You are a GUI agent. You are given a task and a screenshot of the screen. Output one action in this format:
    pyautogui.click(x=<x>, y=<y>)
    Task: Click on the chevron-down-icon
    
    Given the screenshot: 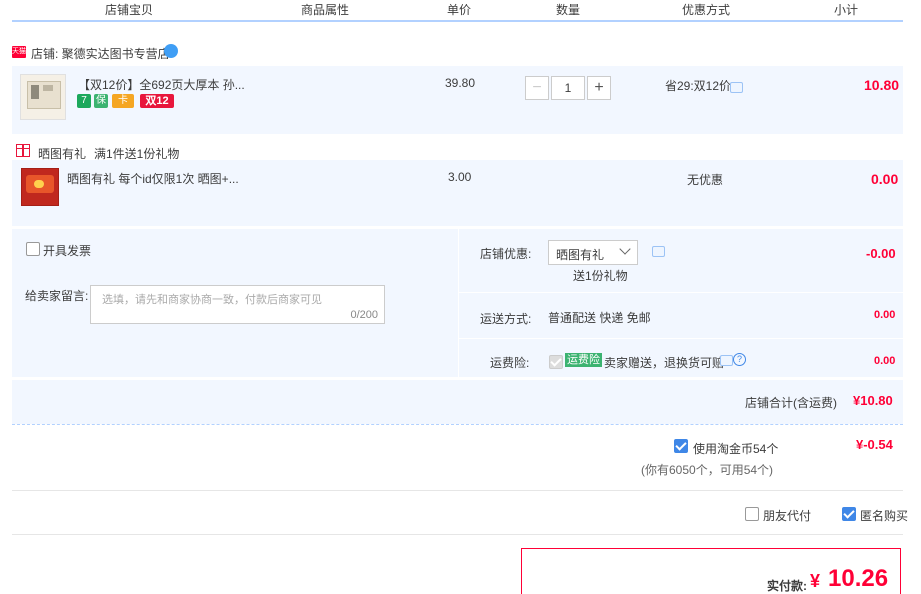 What is the action you would take?
    pyautogui.click(x=625, y=249)
    